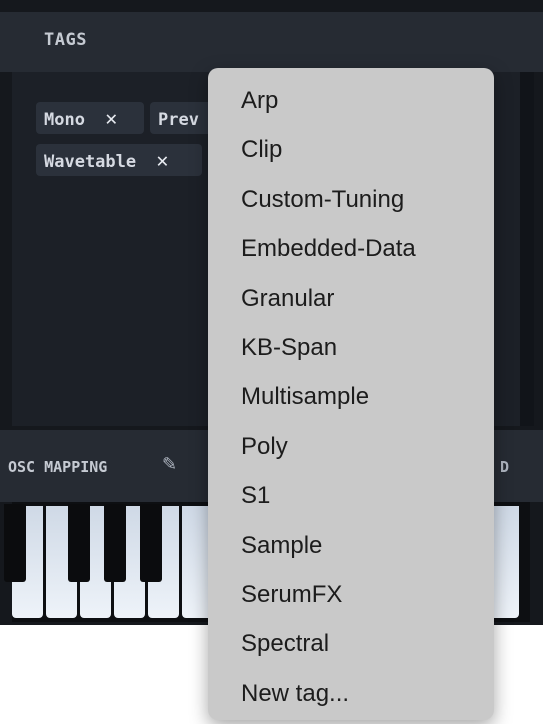 Image resolution: width=543 pixels, height=724 pixels. What do you see at coordinates (90, 162) in the screenshot?
I see `tag-chip-label: Wavetable` at bounding box center [90, 162].